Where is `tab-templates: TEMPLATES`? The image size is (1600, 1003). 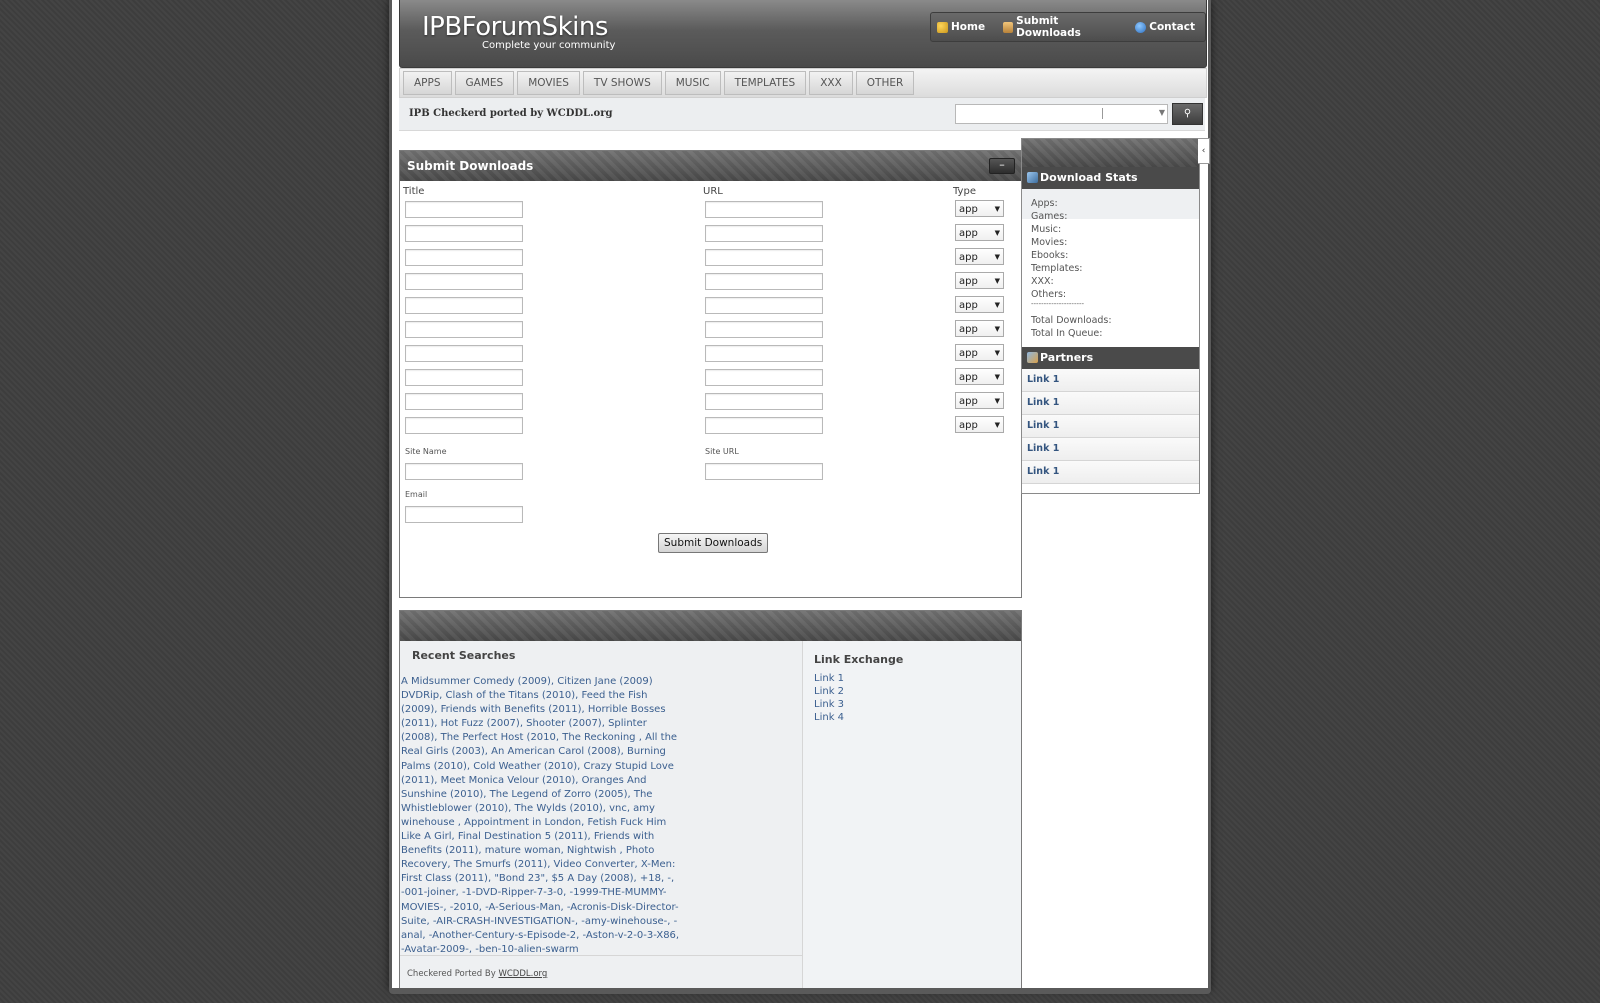
tab-templates: TEMPLATES is located at coordinates (765, 83).